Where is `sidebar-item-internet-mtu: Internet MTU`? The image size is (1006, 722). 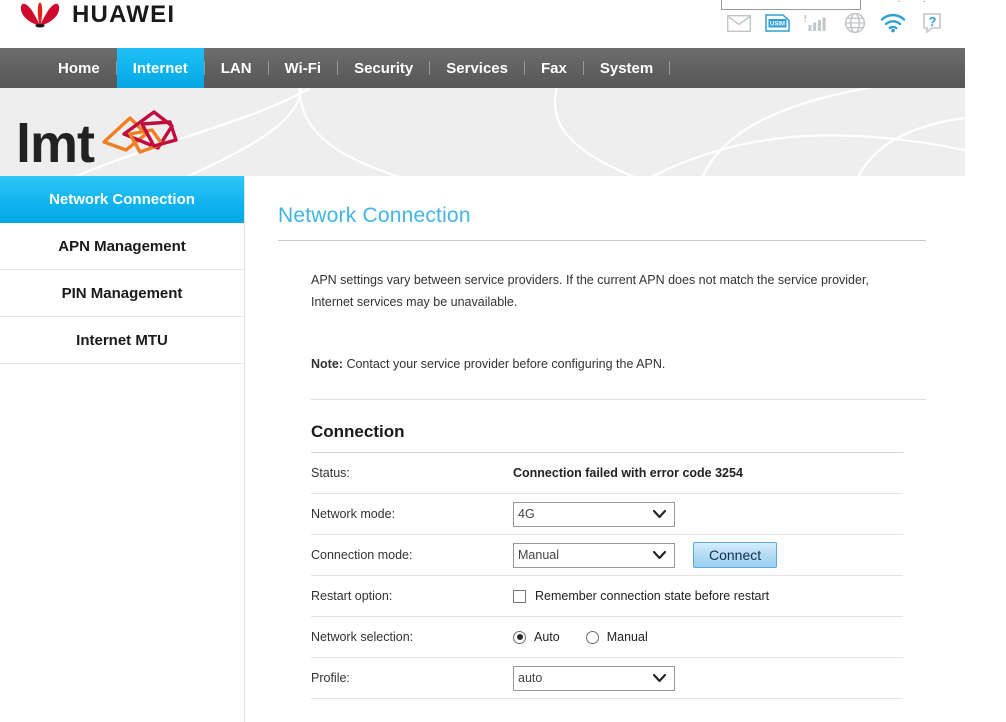
sidebar-item-internet-mtu: Internet MTU is located at coordinates (122, 340).